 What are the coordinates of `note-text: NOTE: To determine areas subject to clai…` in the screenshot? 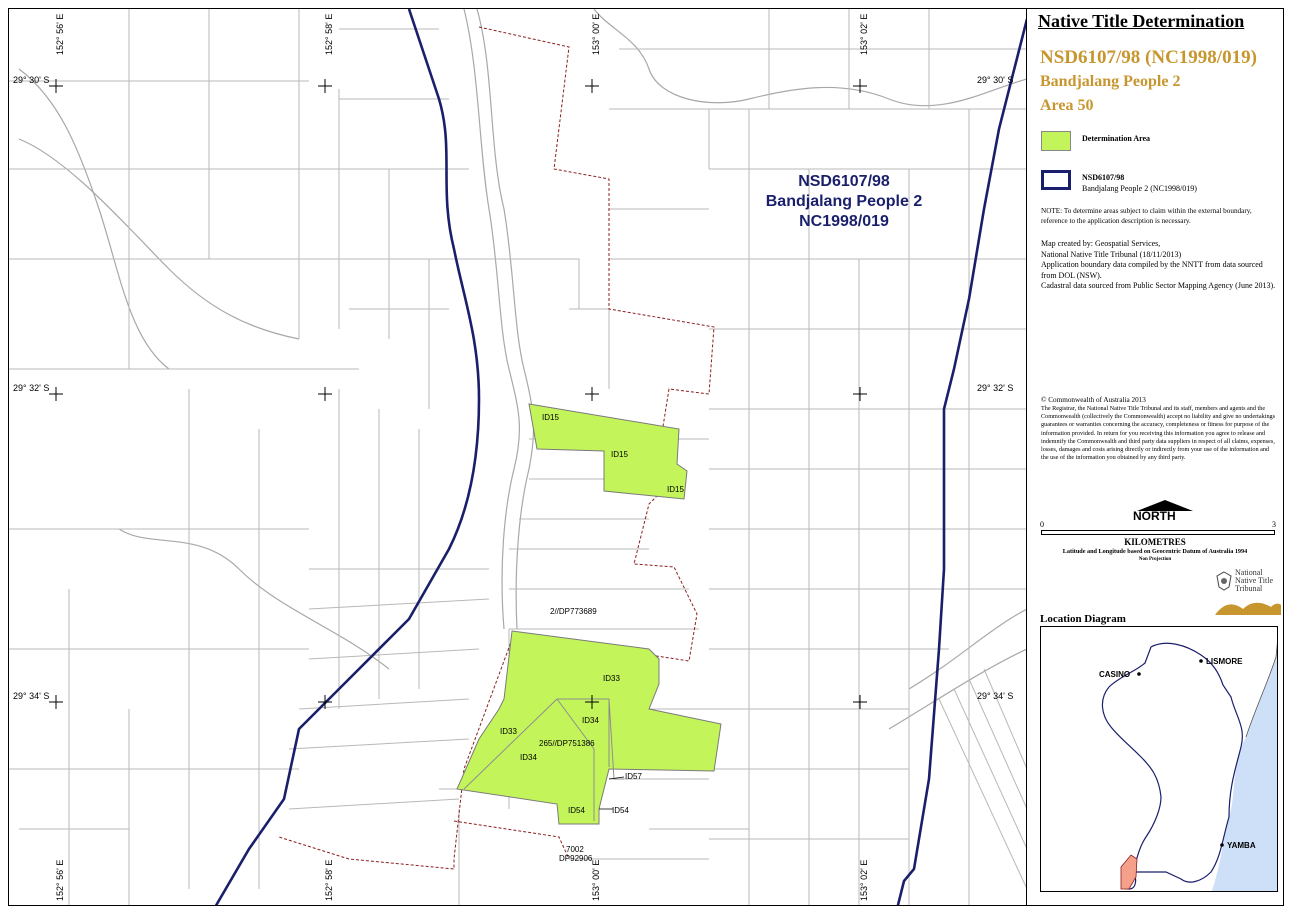 It's located at (1146, 216).